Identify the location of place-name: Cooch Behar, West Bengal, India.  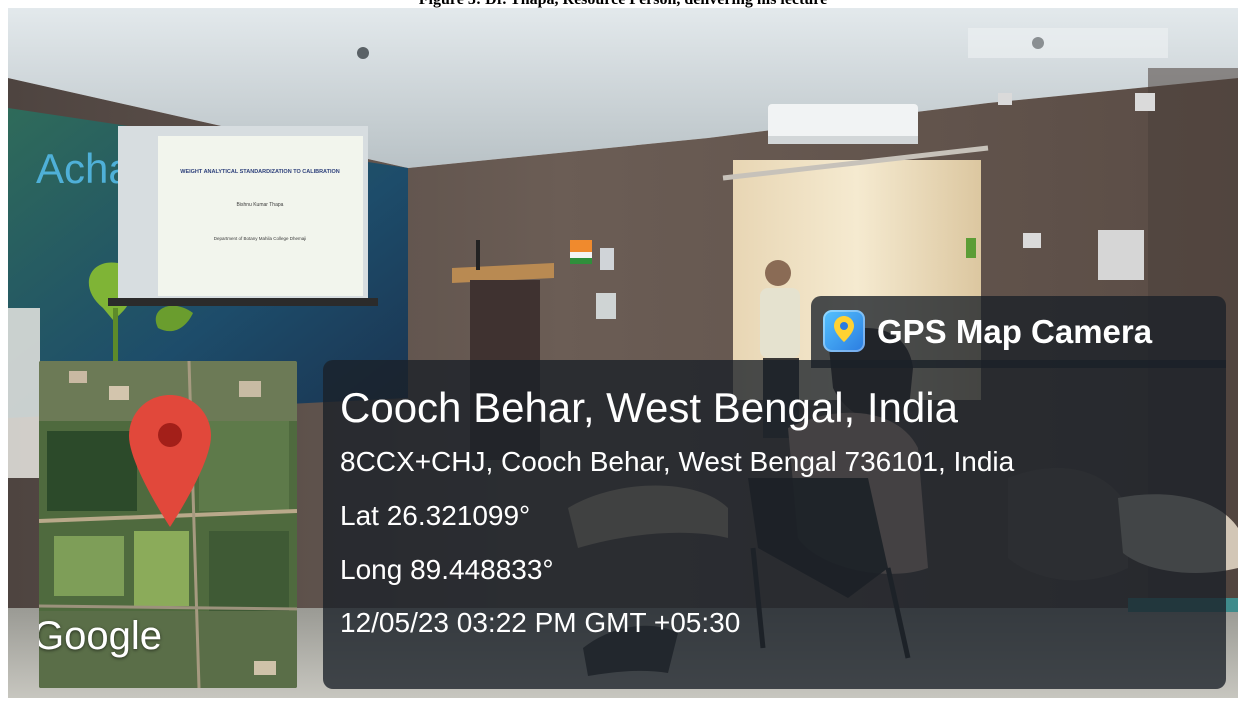
(649, 407).